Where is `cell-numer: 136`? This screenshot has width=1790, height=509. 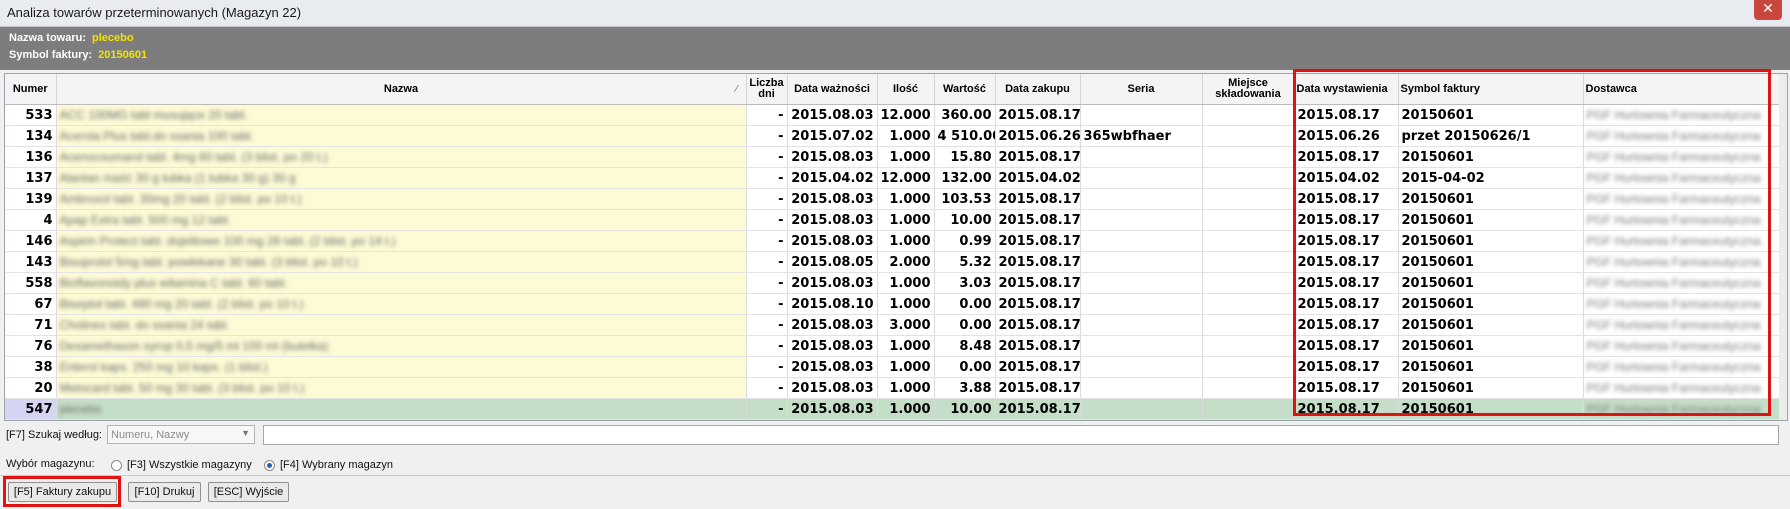
cell-numer: 136 is located at coordinates (31, 157).